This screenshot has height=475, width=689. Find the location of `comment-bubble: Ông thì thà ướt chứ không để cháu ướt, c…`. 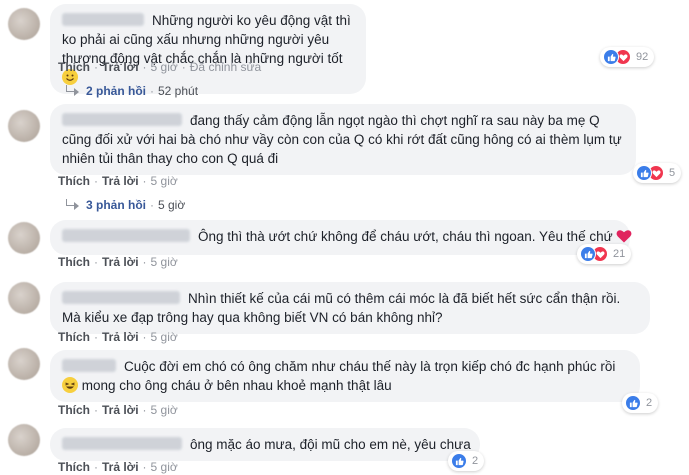

comment-bubble: Ông thì thà ướt chứ không để cháu ướt, c… is located at coordinates (341, 237).